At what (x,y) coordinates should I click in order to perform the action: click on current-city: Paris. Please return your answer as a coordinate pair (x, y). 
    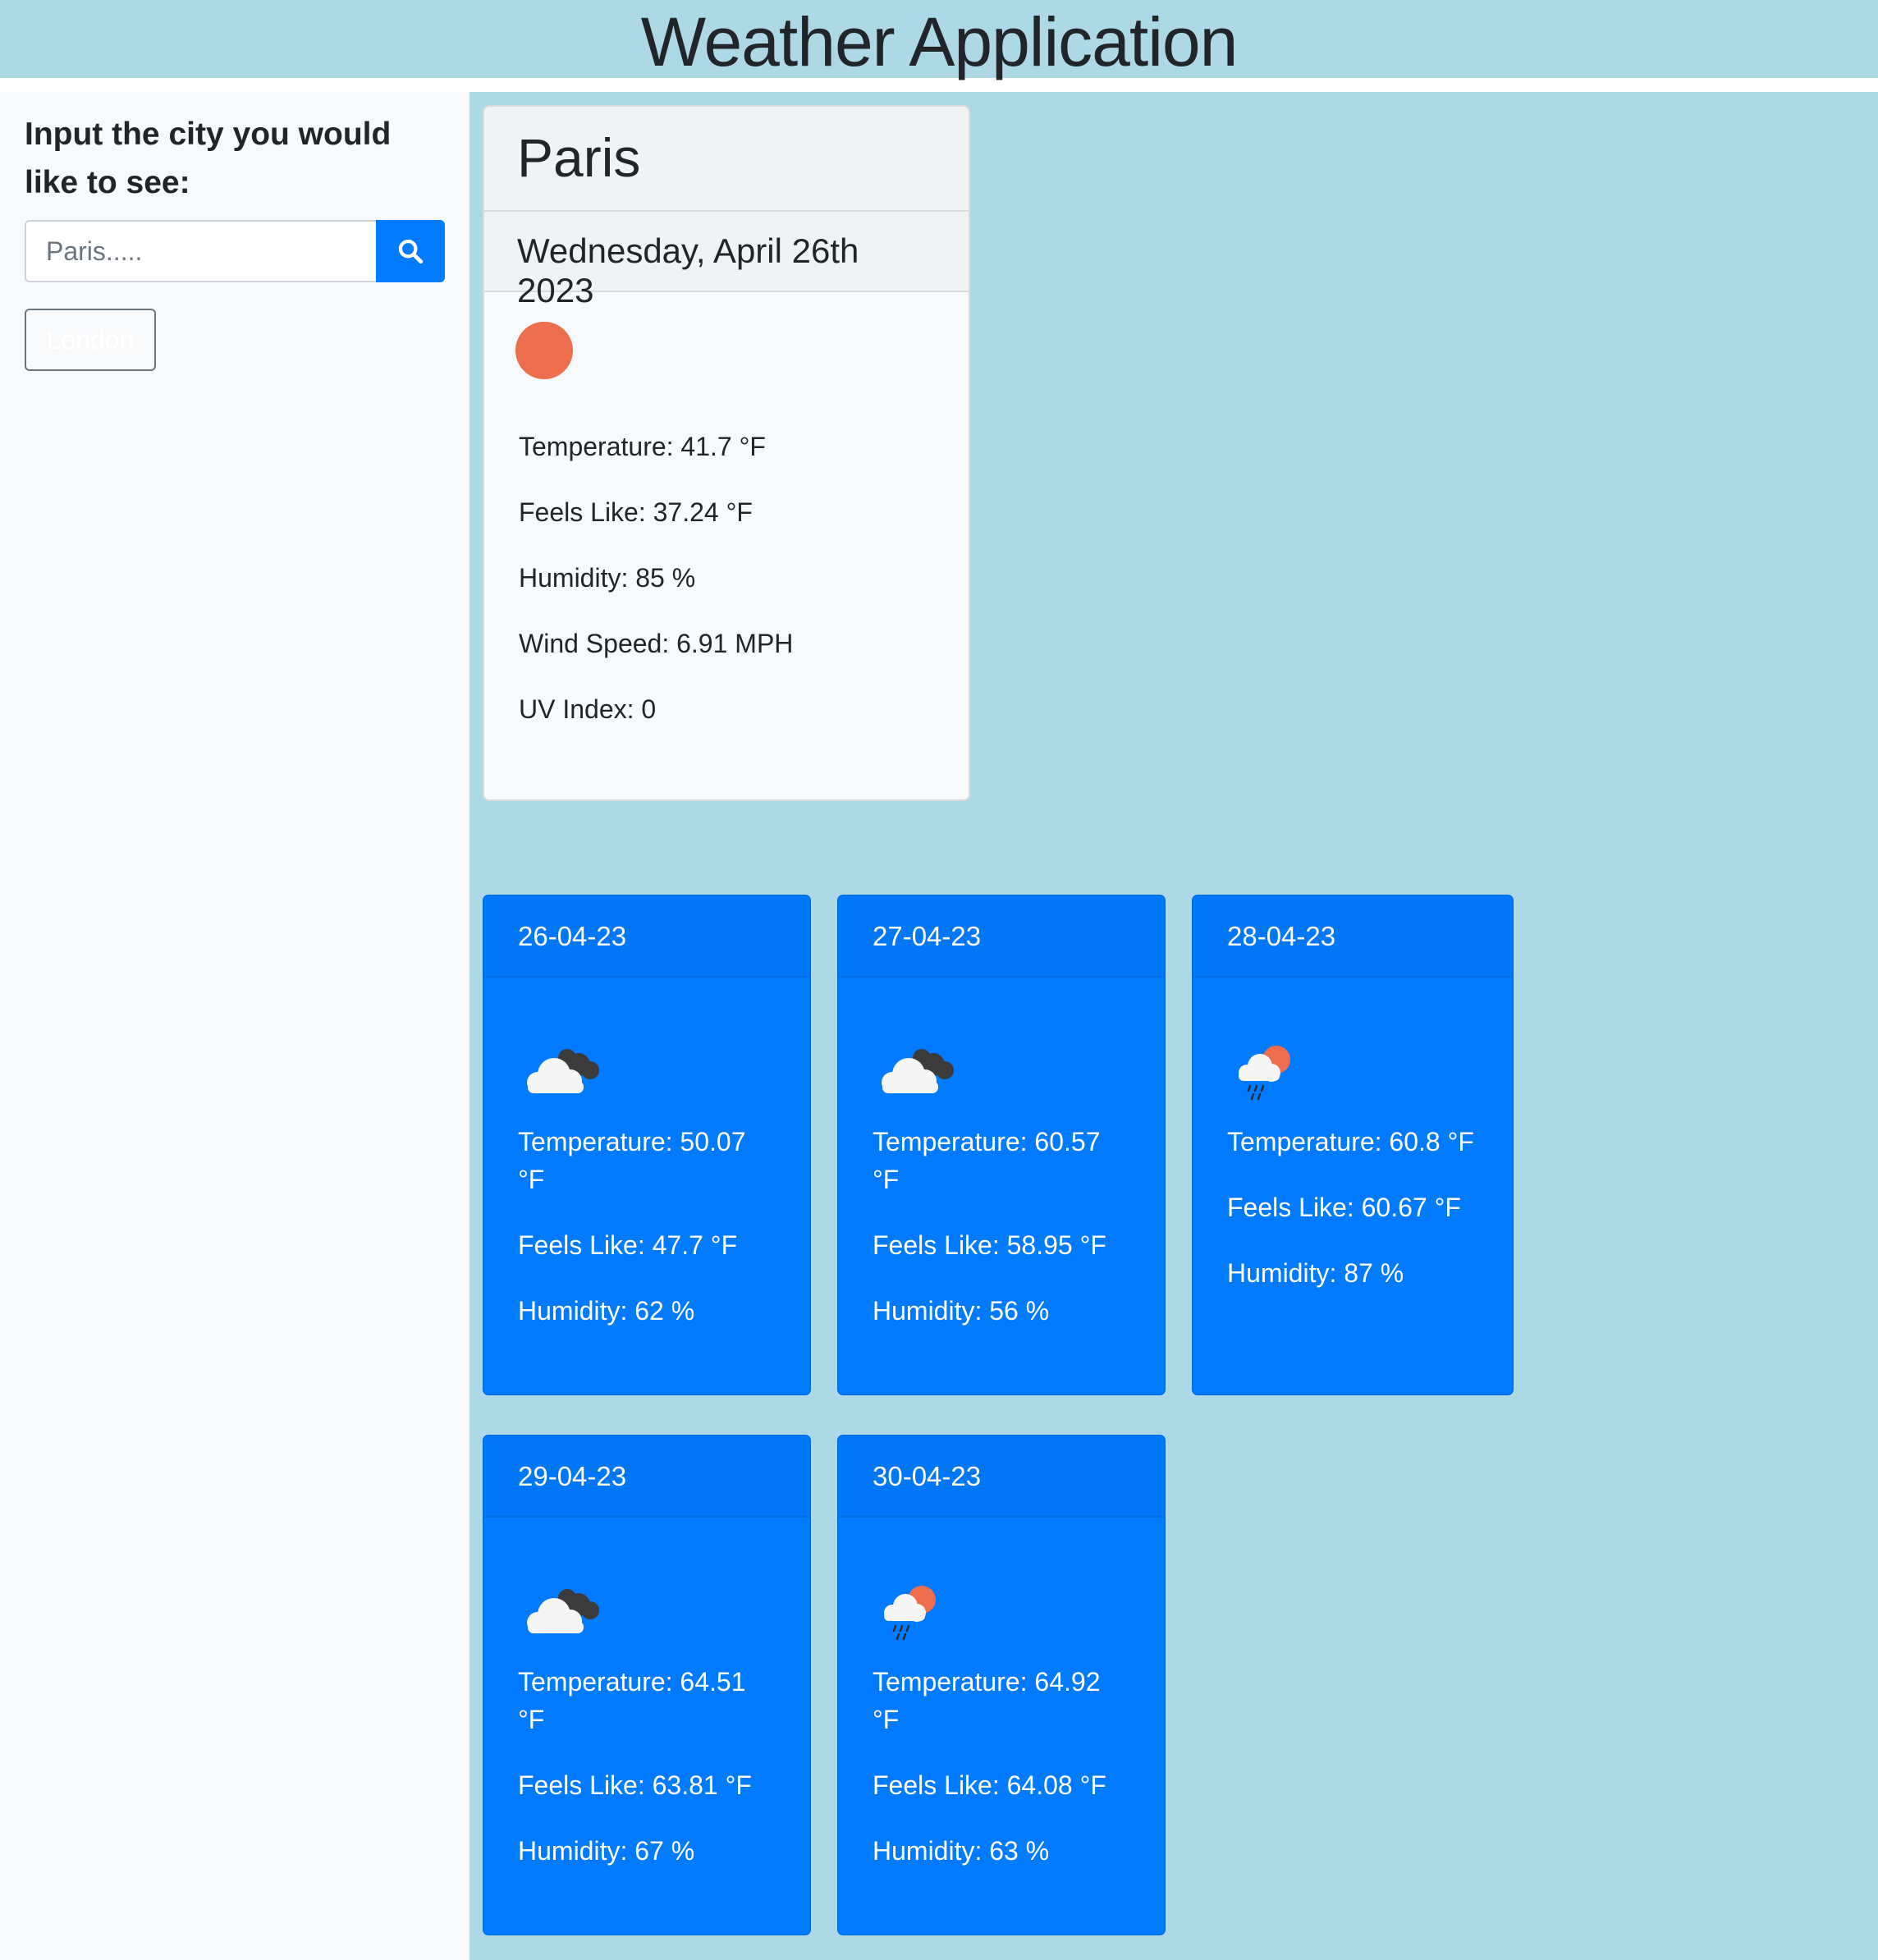
    Looking at the image, I should click on (726, 159).